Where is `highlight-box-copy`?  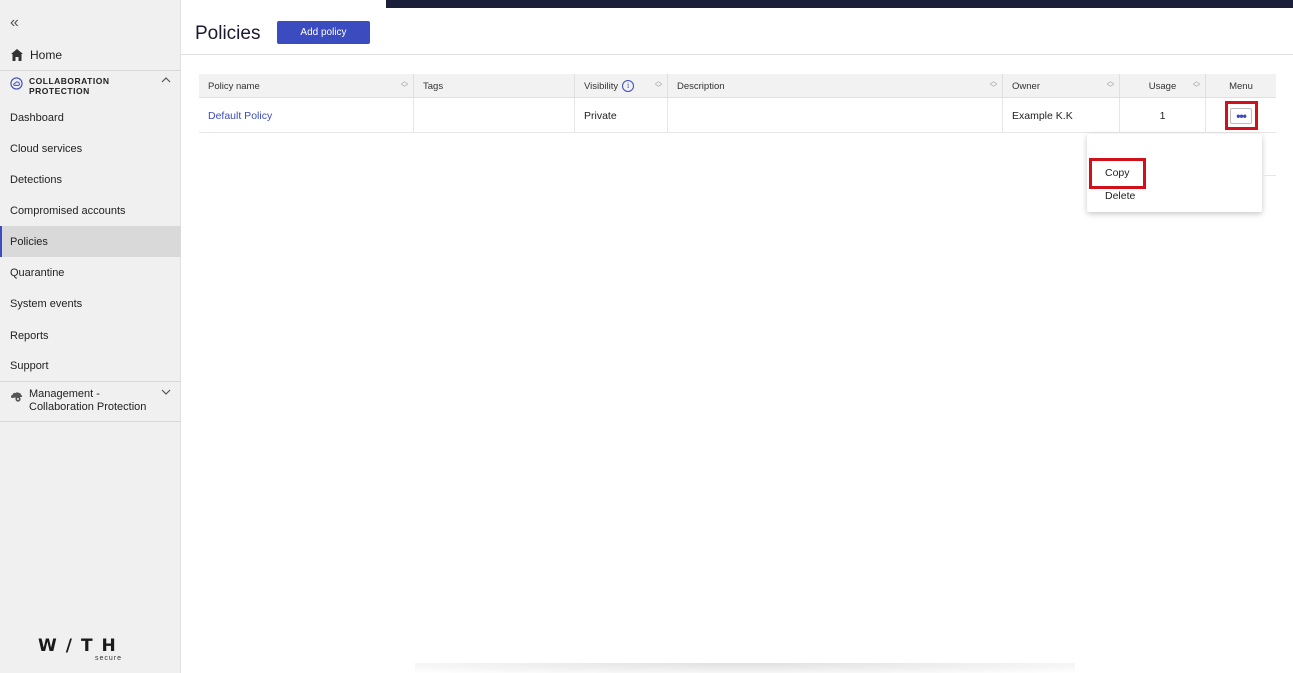 highlight-box-copy is located at coordinates (1117, 173).